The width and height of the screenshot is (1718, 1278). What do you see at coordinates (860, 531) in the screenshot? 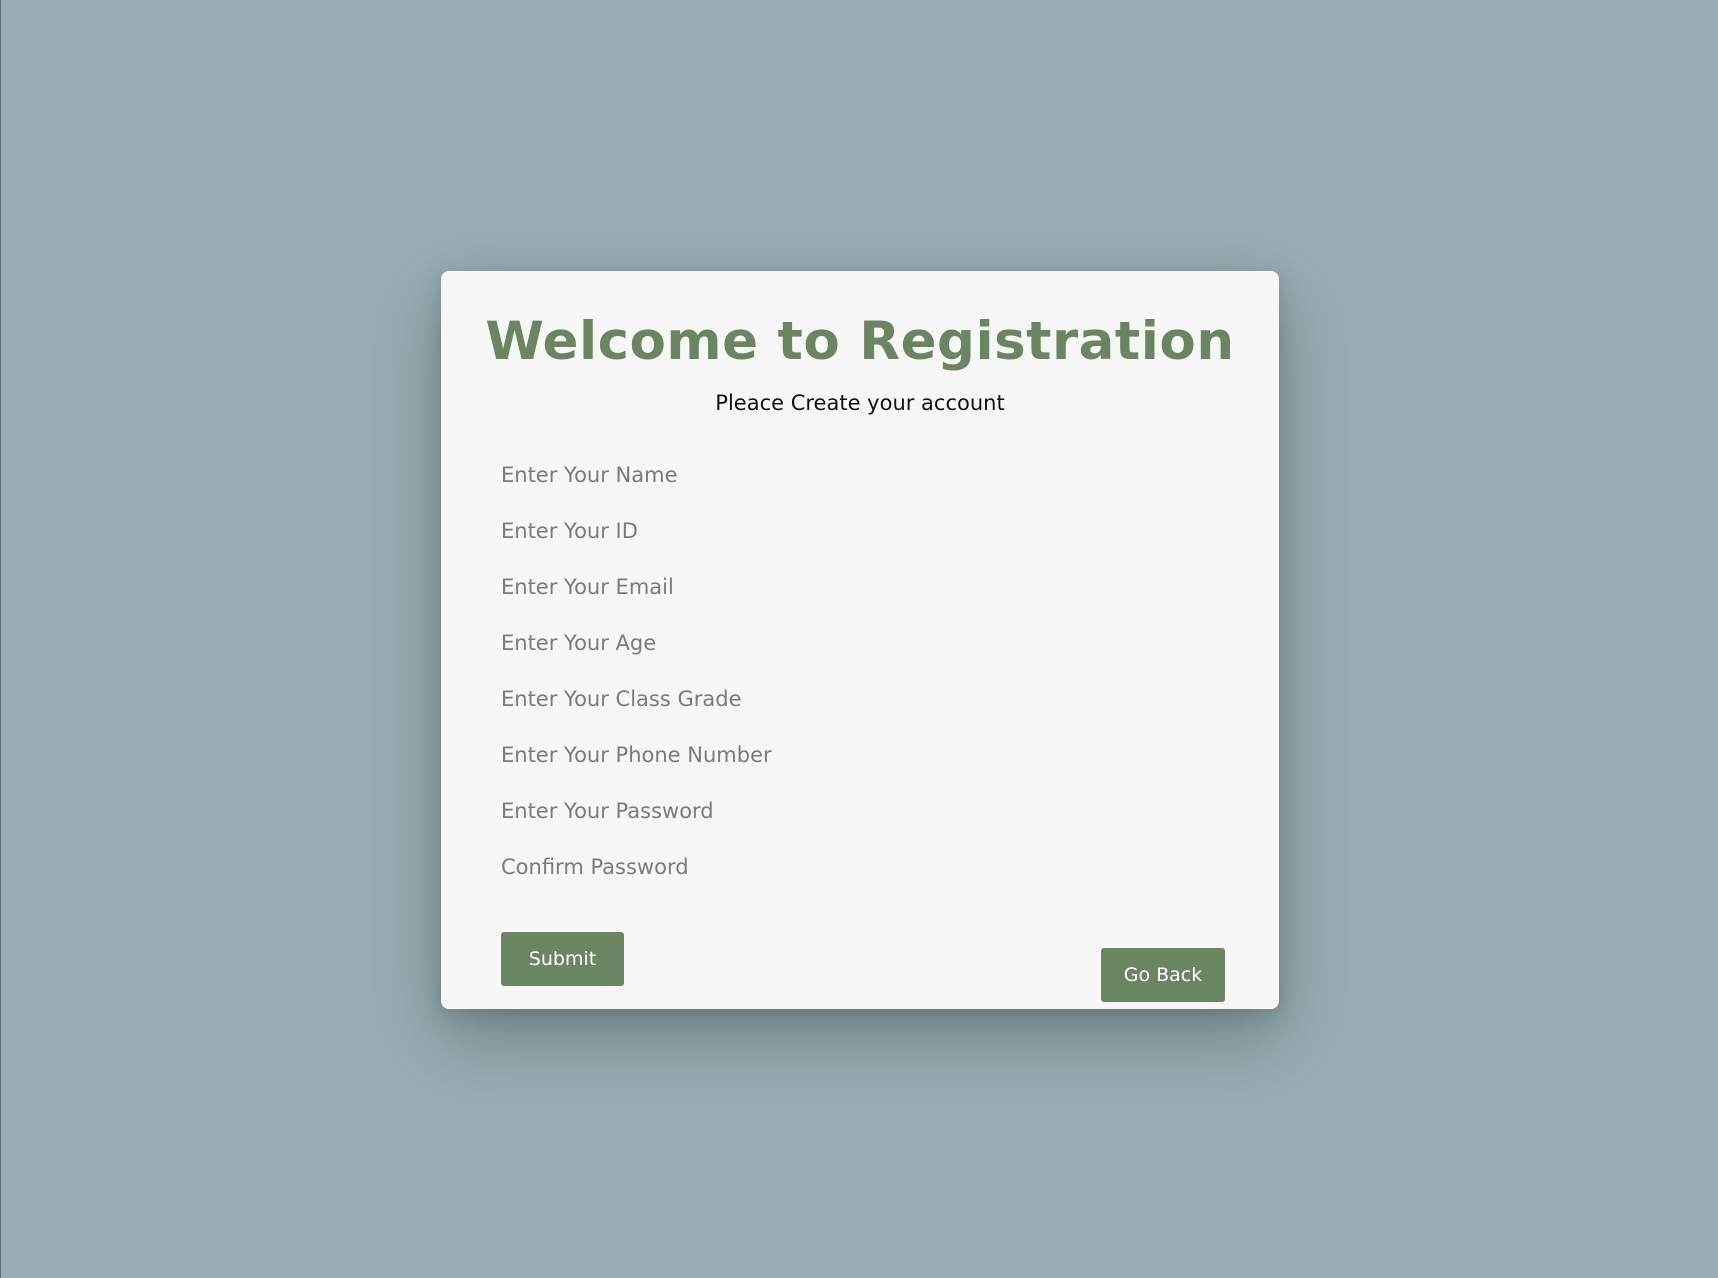
I see `id-input` at bounding box center [860, 531].